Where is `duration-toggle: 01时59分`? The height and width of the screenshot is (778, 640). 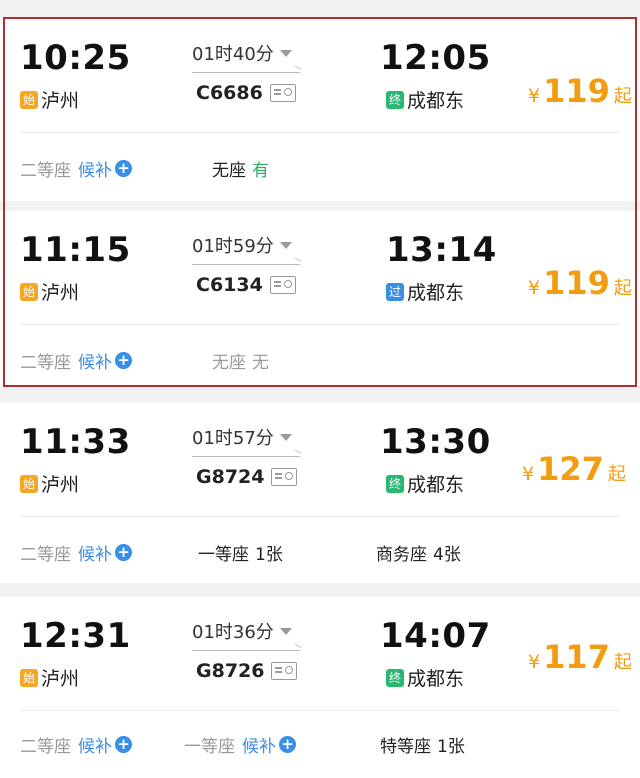 duration-toggle: 01时59分 is located at coordinates (242, 245).